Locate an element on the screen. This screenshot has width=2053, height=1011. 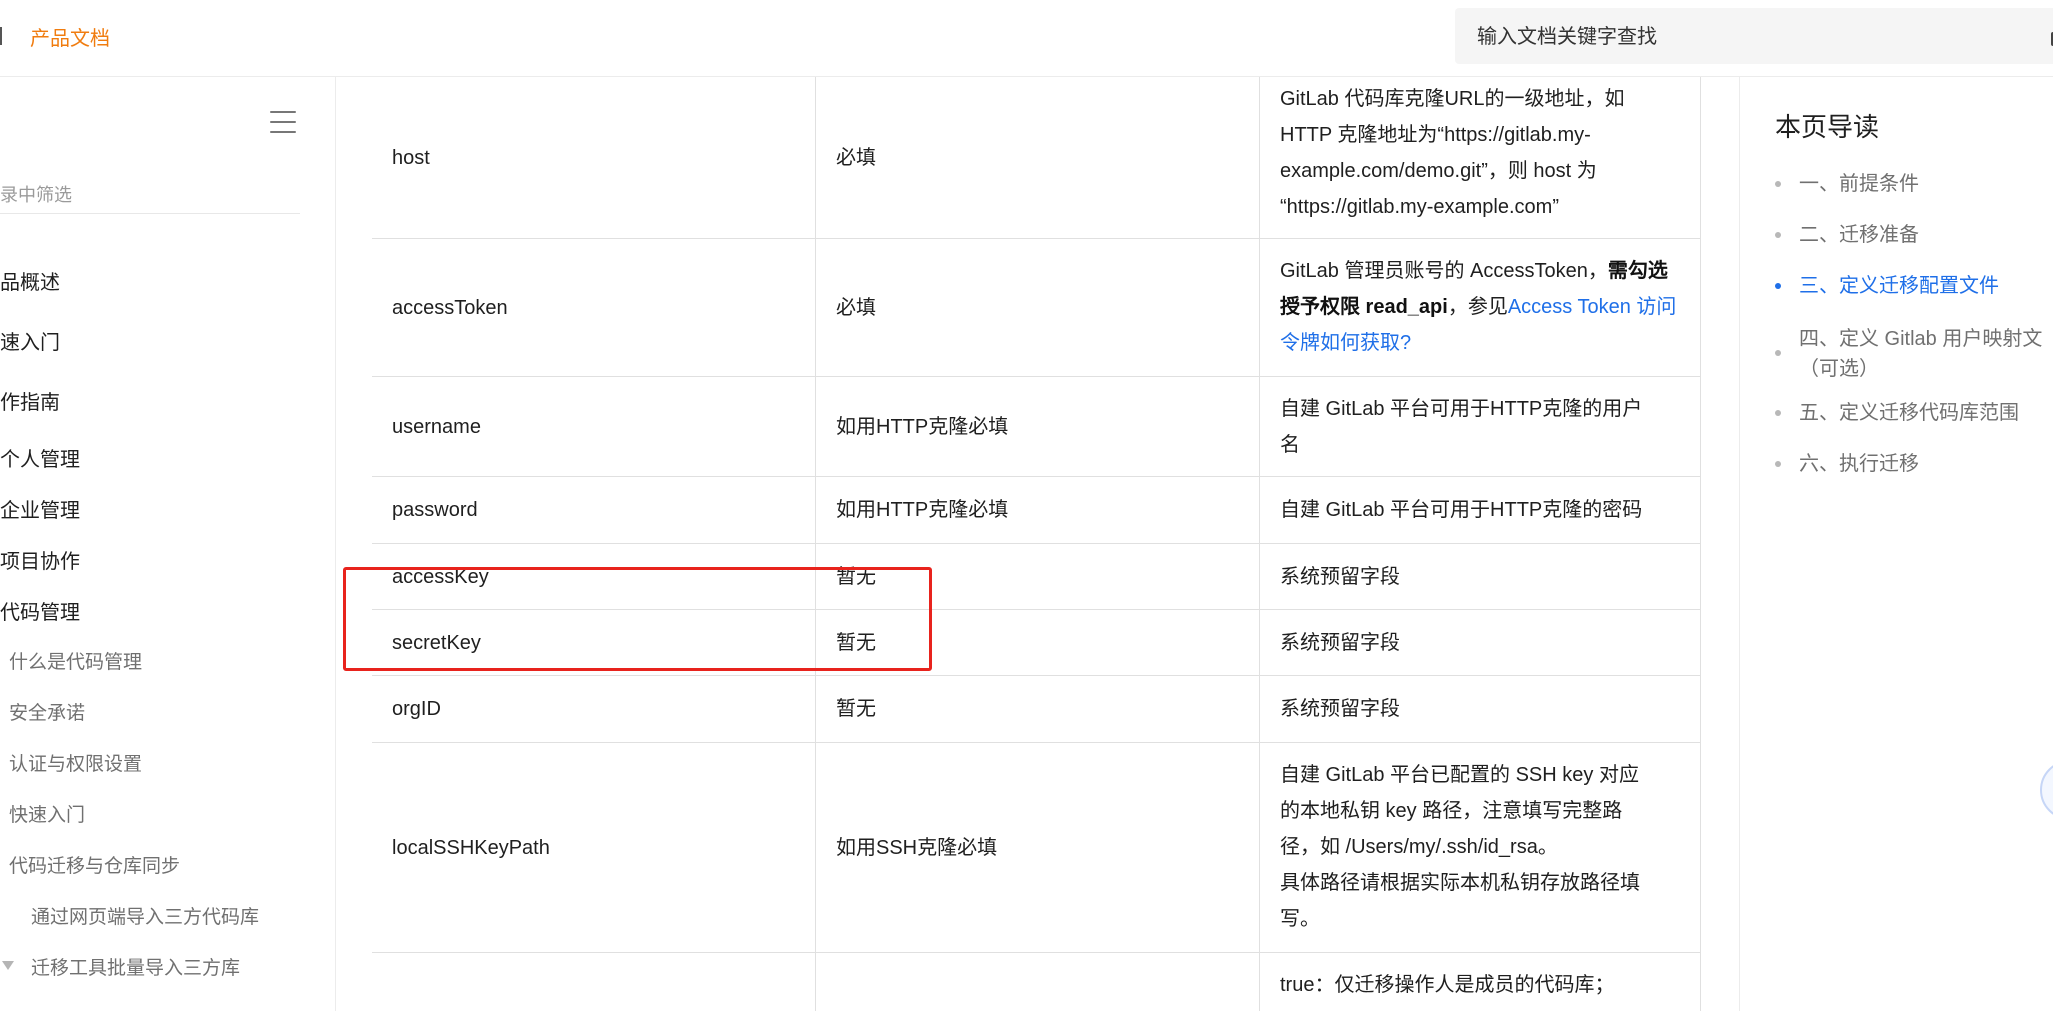
desc-line: 名 is located at coordinates (1290, 445).